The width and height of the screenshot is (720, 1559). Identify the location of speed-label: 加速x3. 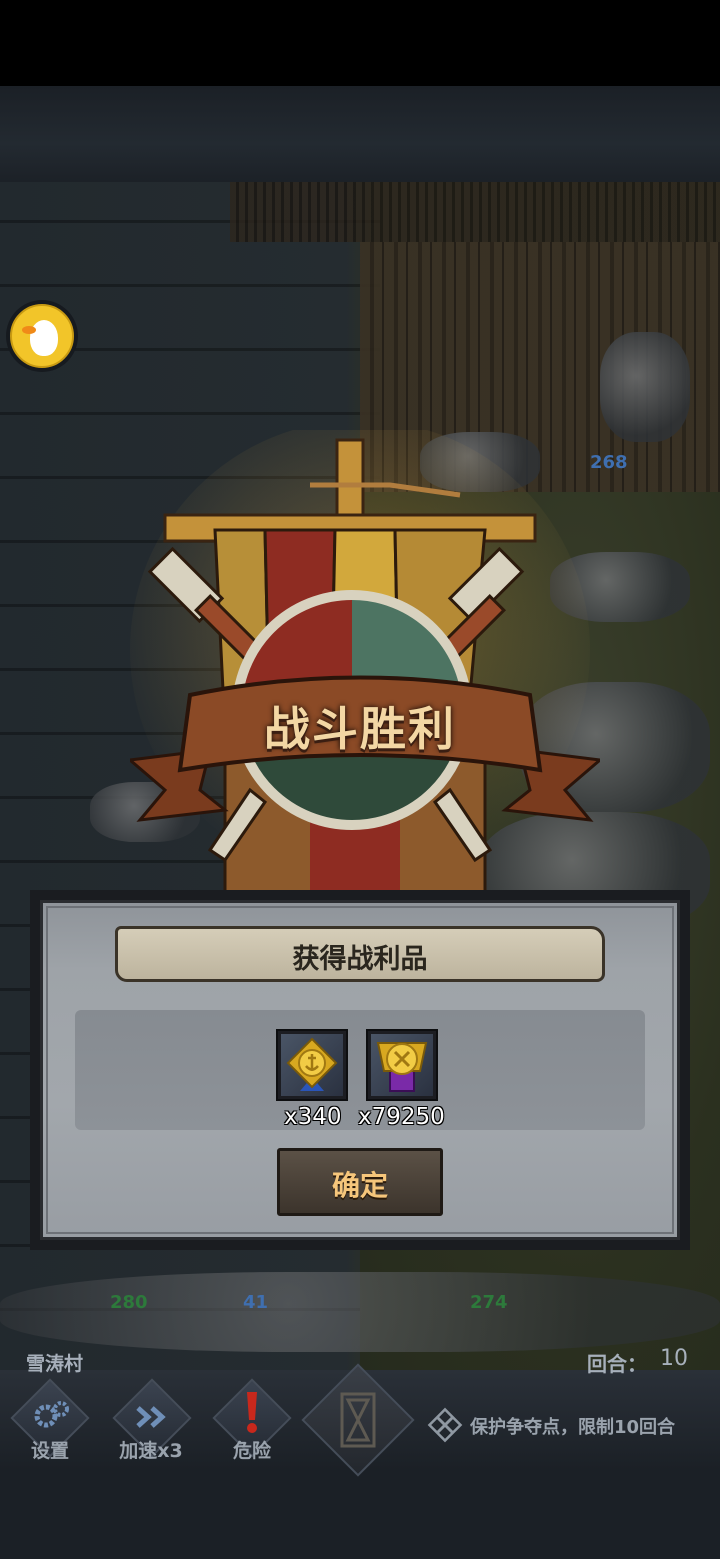
(151, 1451).